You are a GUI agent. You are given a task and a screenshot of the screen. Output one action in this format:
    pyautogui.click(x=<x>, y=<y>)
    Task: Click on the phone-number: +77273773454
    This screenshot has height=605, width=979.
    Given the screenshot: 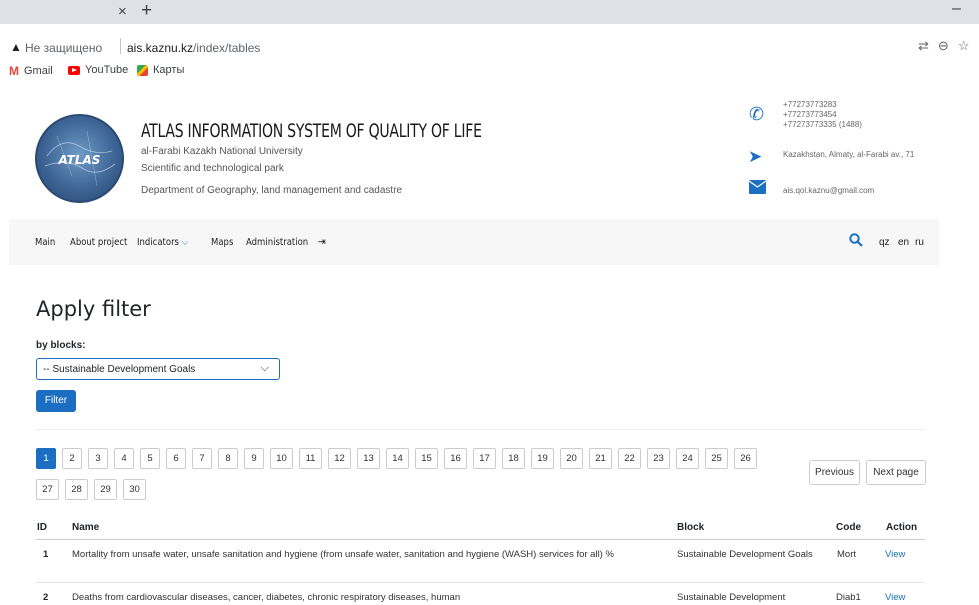 What is the action you would take?
    pyautogui.click(x=810, y=114)
    